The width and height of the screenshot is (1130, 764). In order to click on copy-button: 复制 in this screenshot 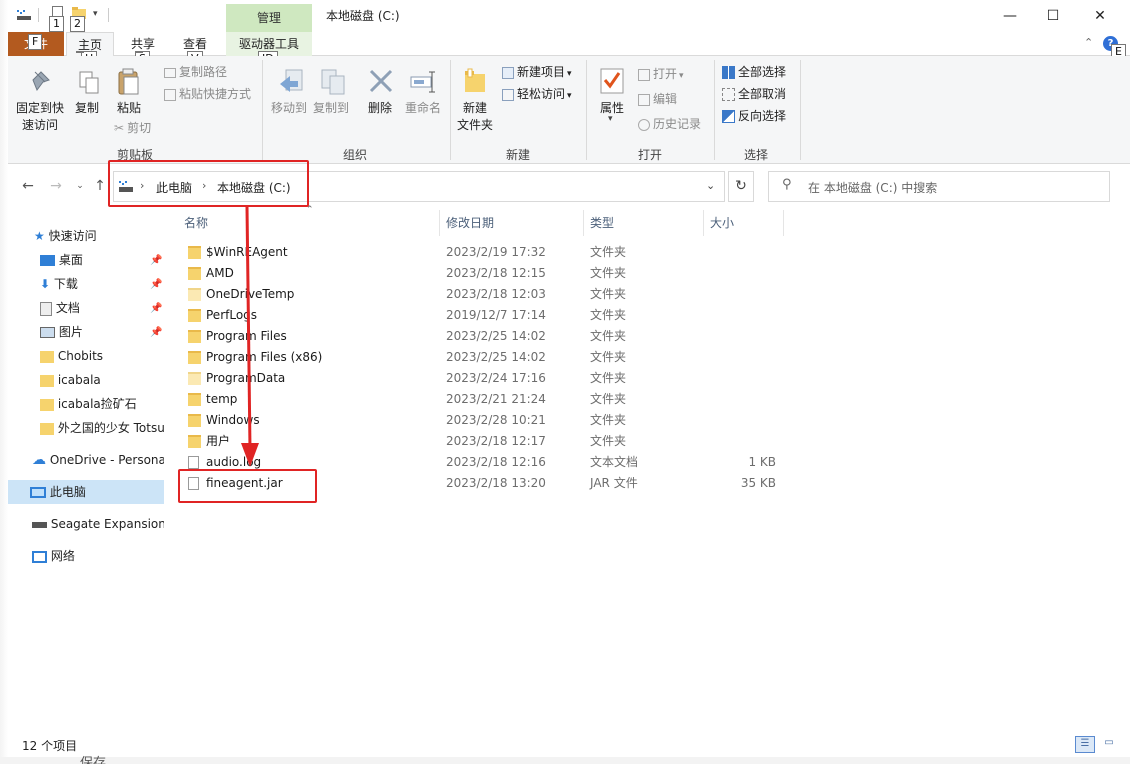, I will do `click(87, 108)`.